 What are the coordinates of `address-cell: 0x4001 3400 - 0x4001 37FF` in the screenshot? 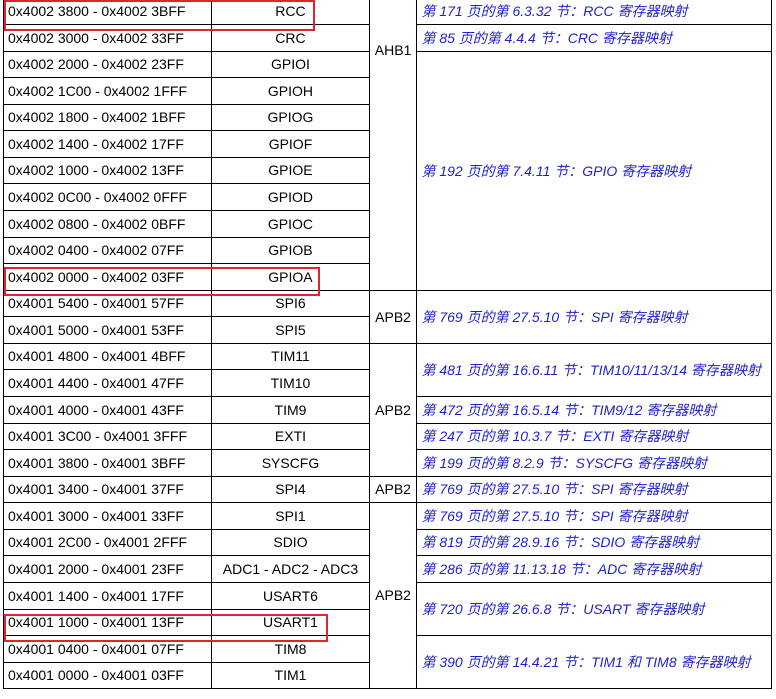 It's located at (107, 489).